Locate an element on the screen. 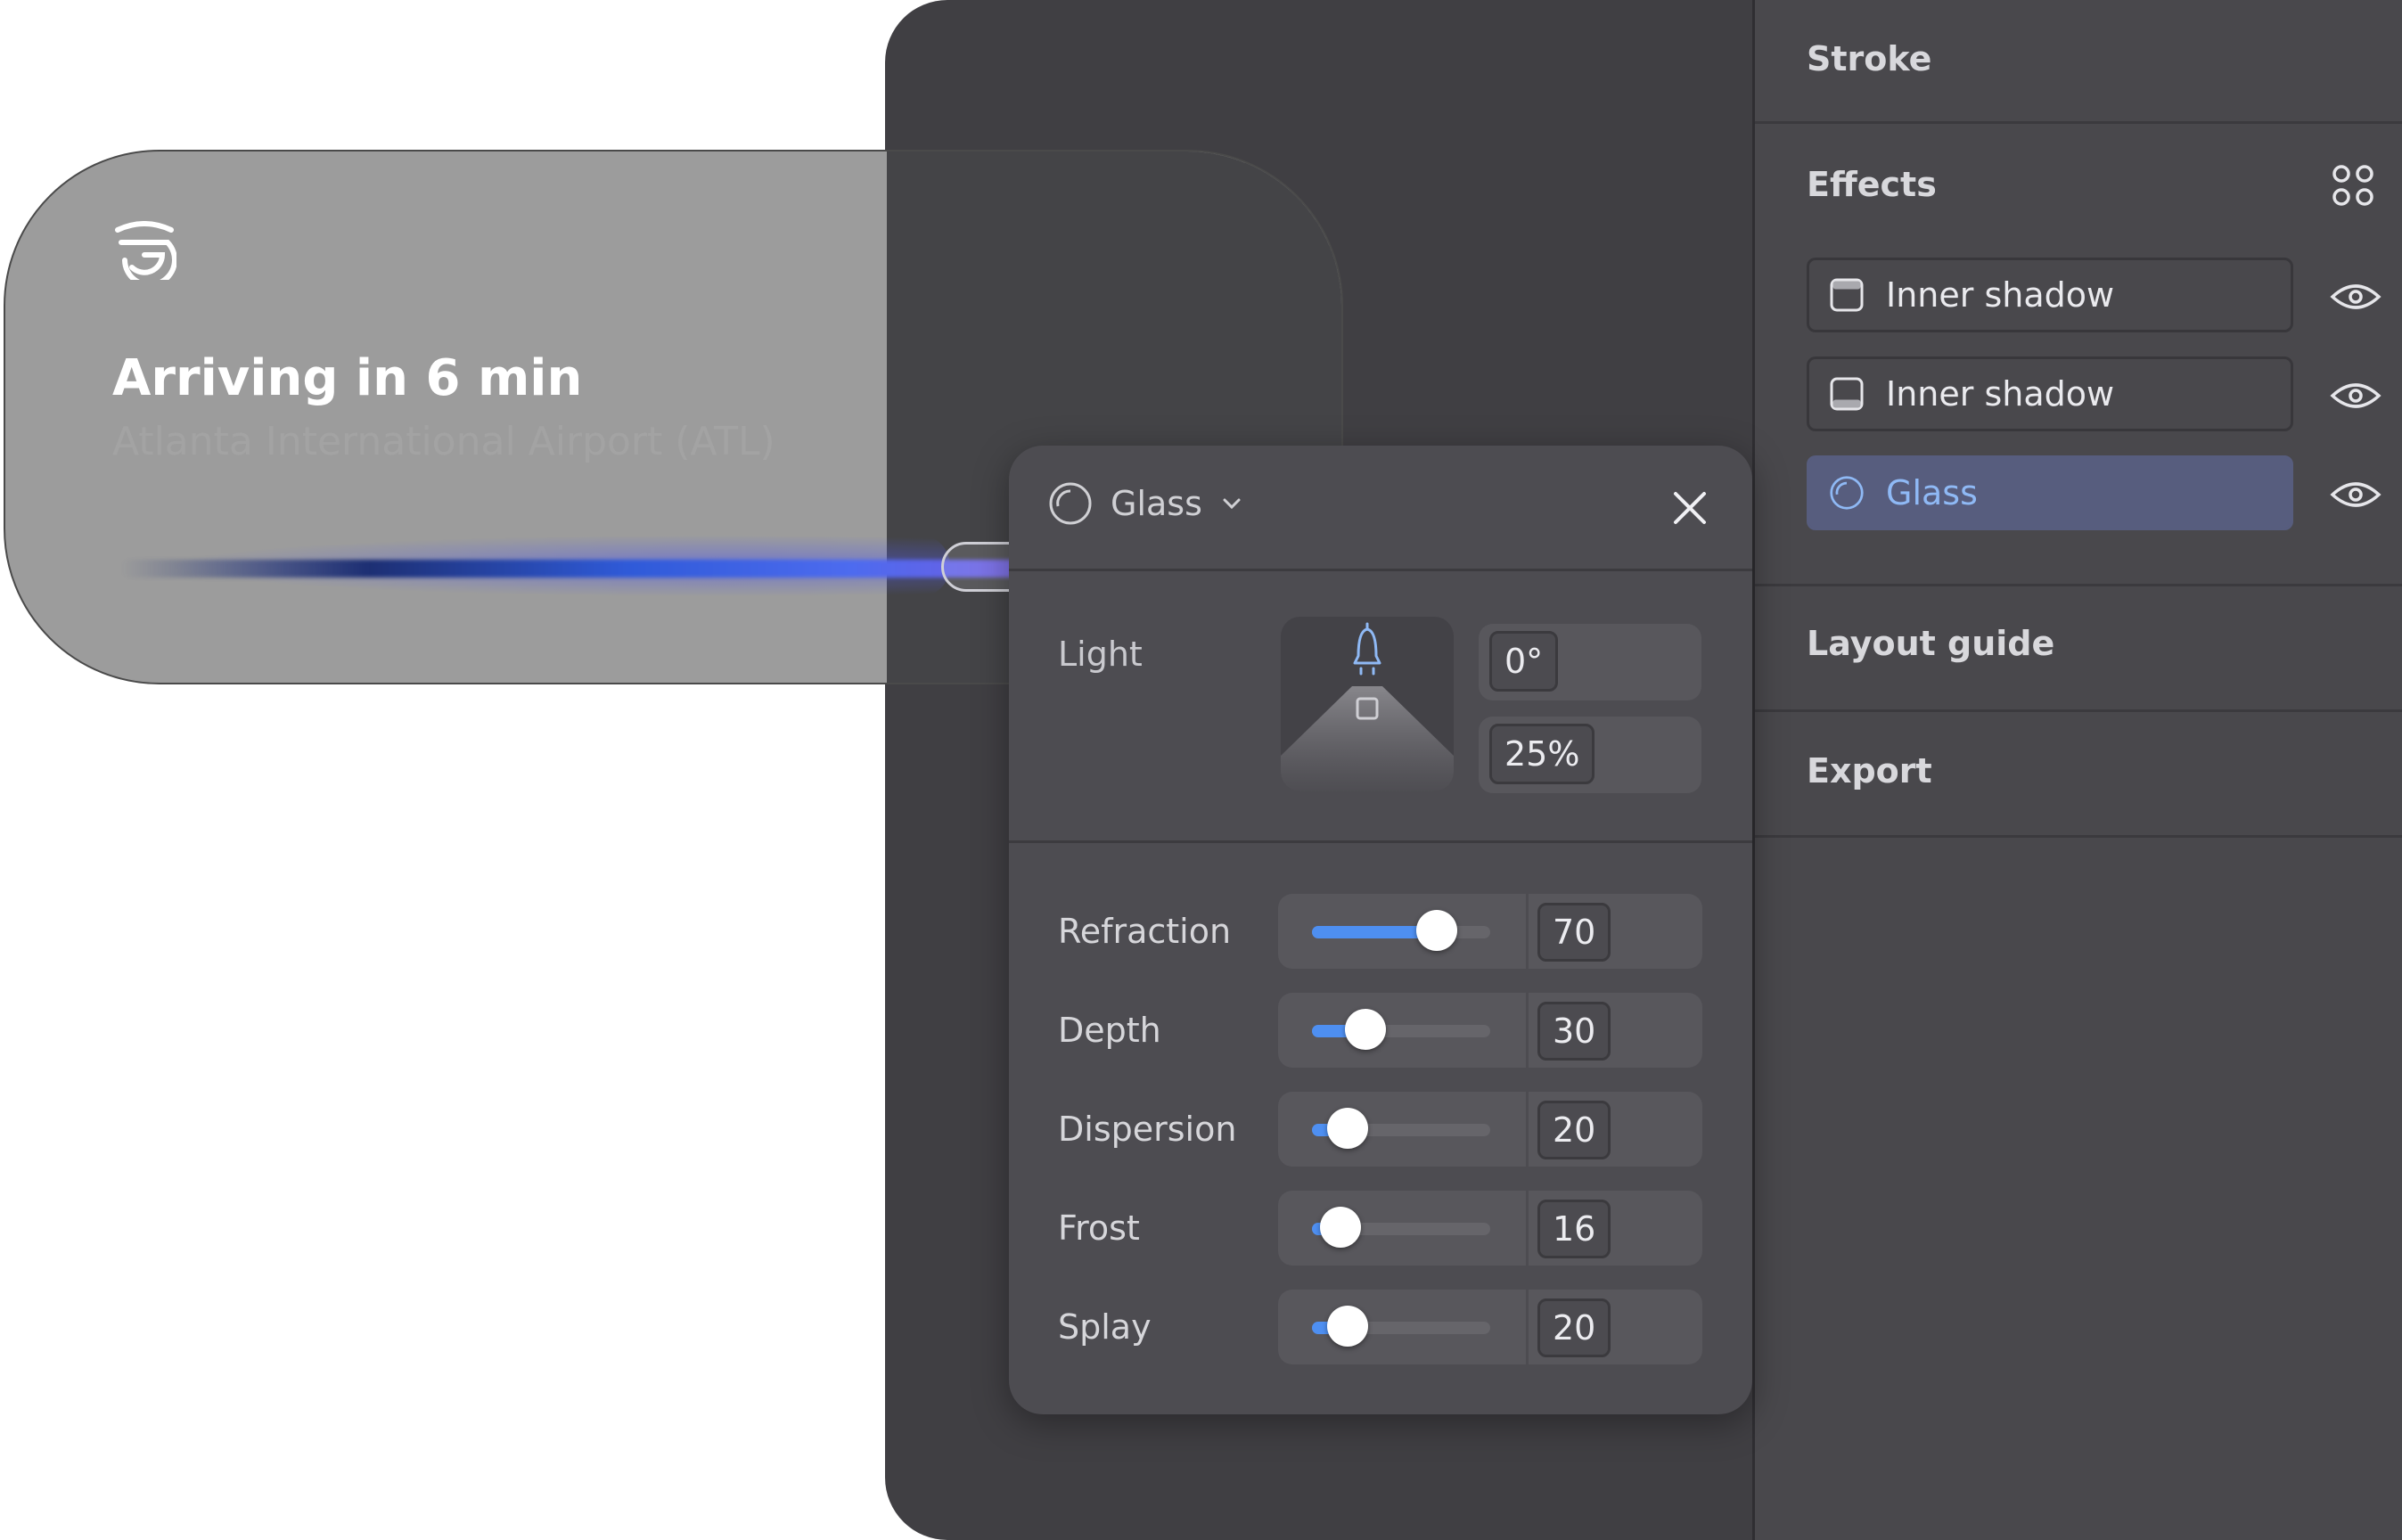 The image size is (2402, 1540). slider-row-refraction: Refraction 70 is located at coordinates (1380, 931).